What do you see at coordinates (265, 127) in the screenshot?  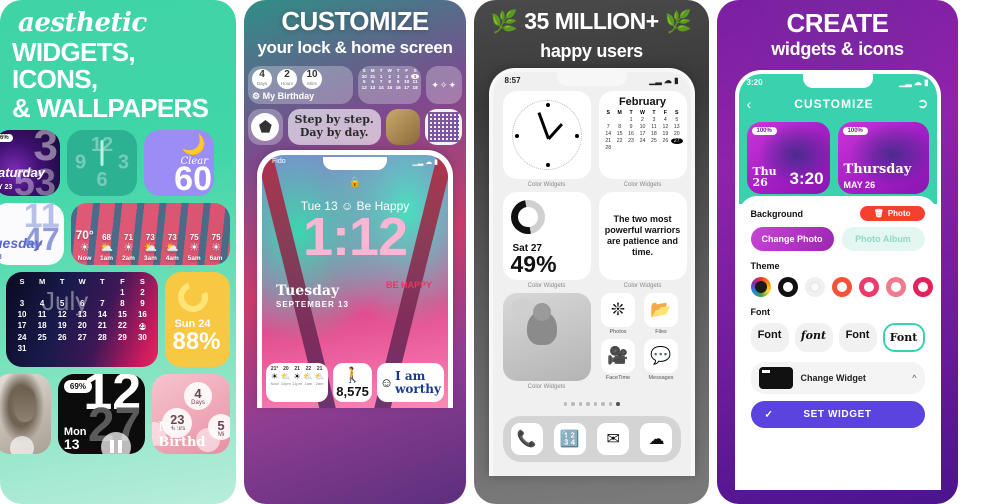 I see `widget-soccer-icon` at bounding box center [265, 127].